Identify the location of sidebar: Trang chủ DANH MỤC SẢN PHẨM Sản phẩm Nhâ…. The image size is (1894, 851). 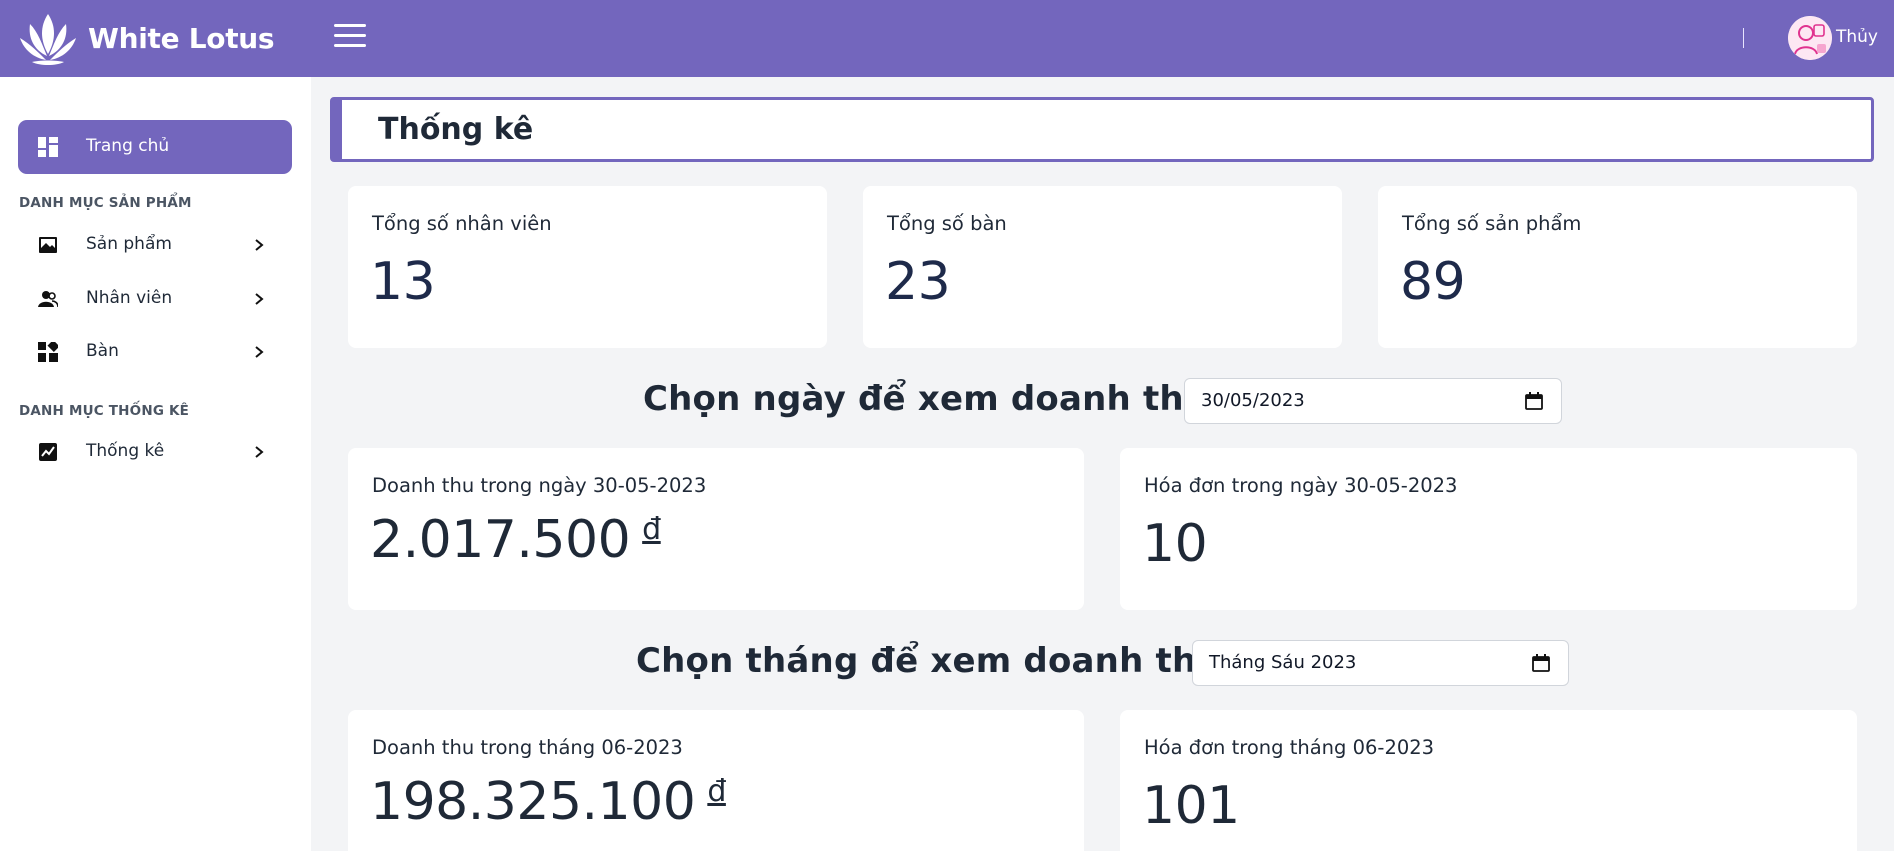
(155, 464).